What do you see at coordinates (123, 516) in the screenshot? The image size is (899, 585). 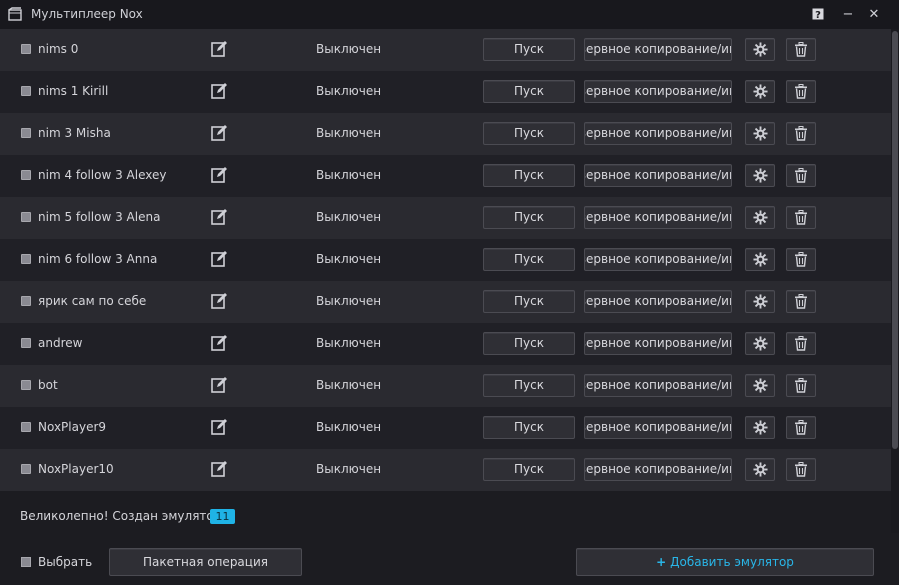 I see `creation-notice: Великолепно! Создан эмулятор:` at bounding box center [123, 516].